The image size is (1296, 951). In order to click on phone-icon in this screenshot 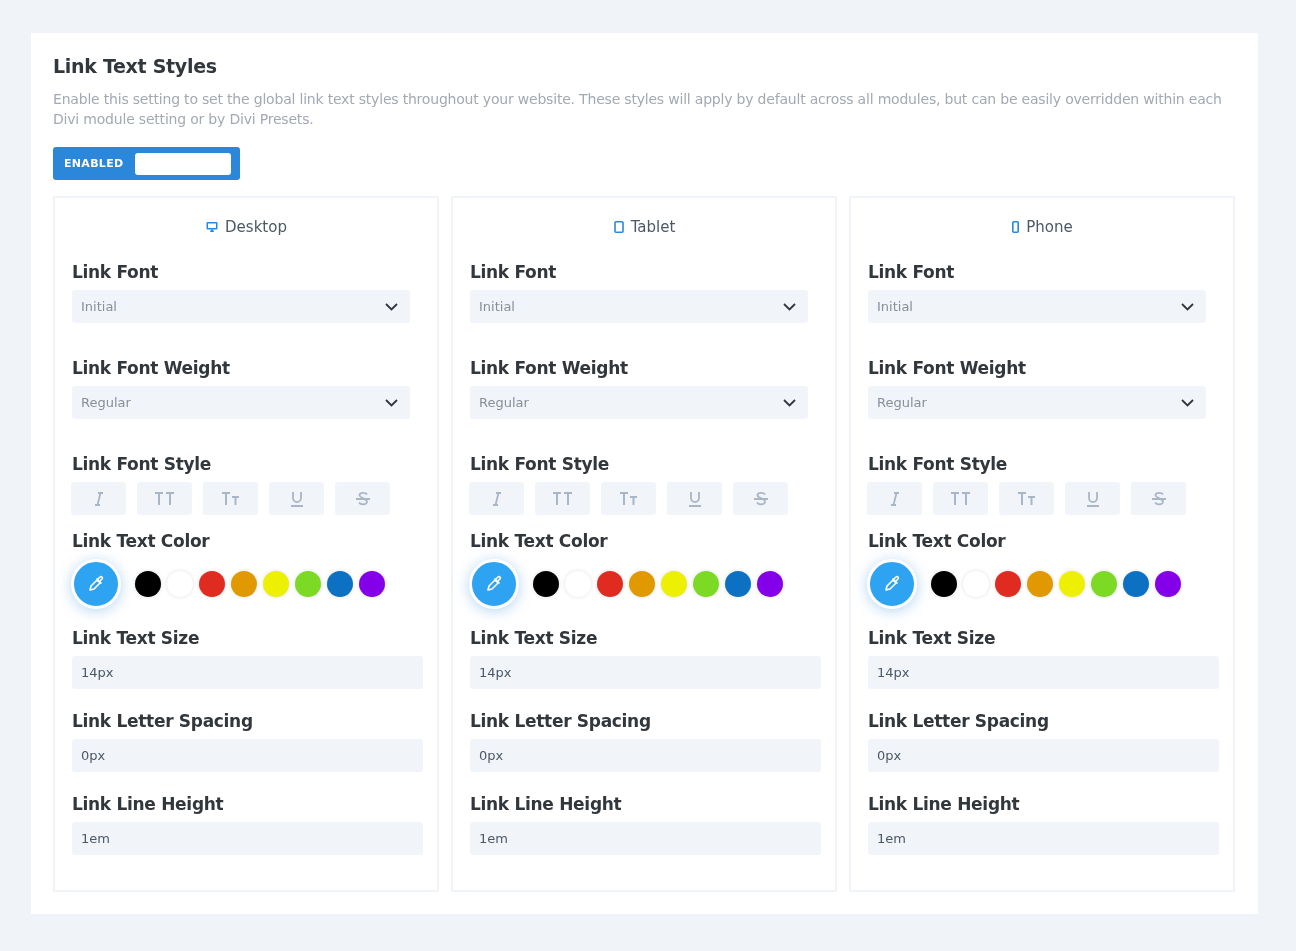, I will do `click(1016, 227)`.